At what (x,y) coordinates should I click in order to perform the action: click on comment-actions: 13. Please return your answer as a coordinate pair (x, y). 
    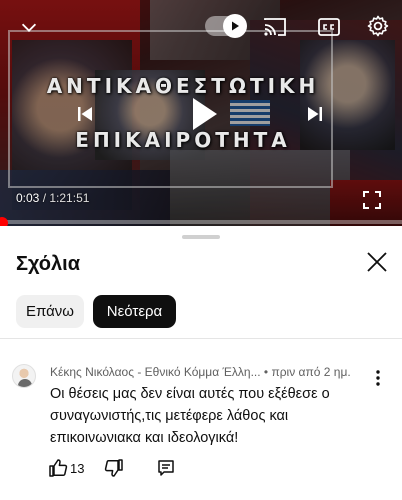
    Looking at the image, I should click on (128, 469).